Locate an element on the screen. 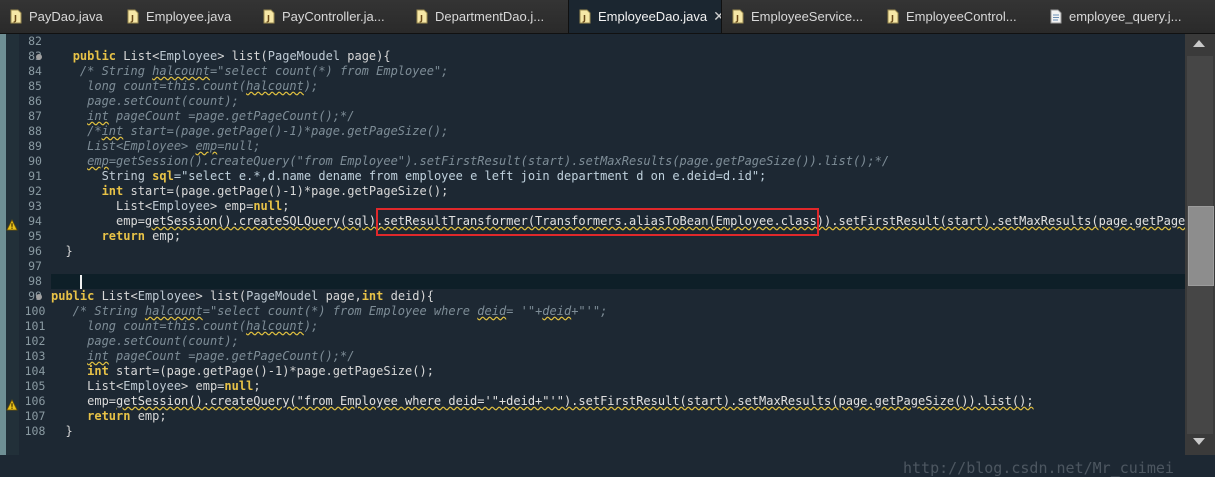 The height and width of the screenshot is (477, 1215). line-number: 100 is located at coordinates (35, 311).